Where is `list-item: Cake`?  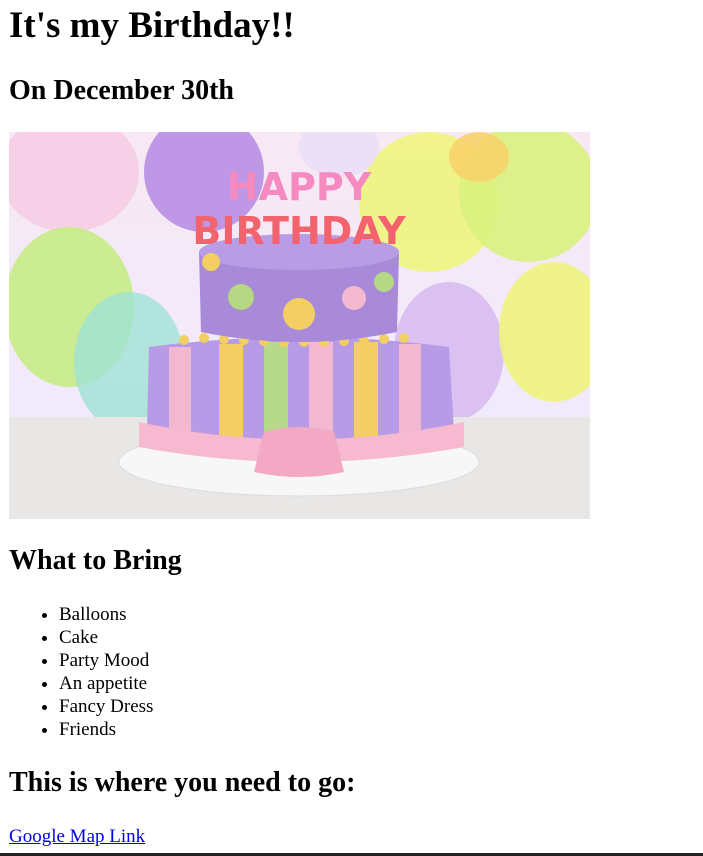
list-item: Cake is located at coordinates (106, 637).